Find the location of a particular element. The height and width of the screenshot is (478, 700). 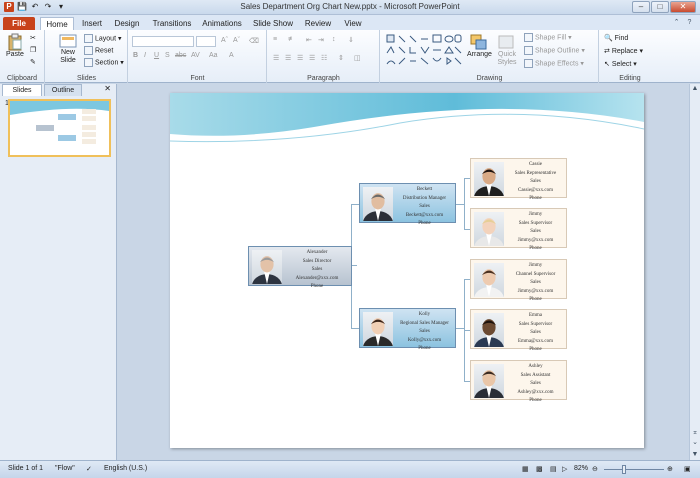

layout-button: Layout ▾ is located at coordinates (103, 38).